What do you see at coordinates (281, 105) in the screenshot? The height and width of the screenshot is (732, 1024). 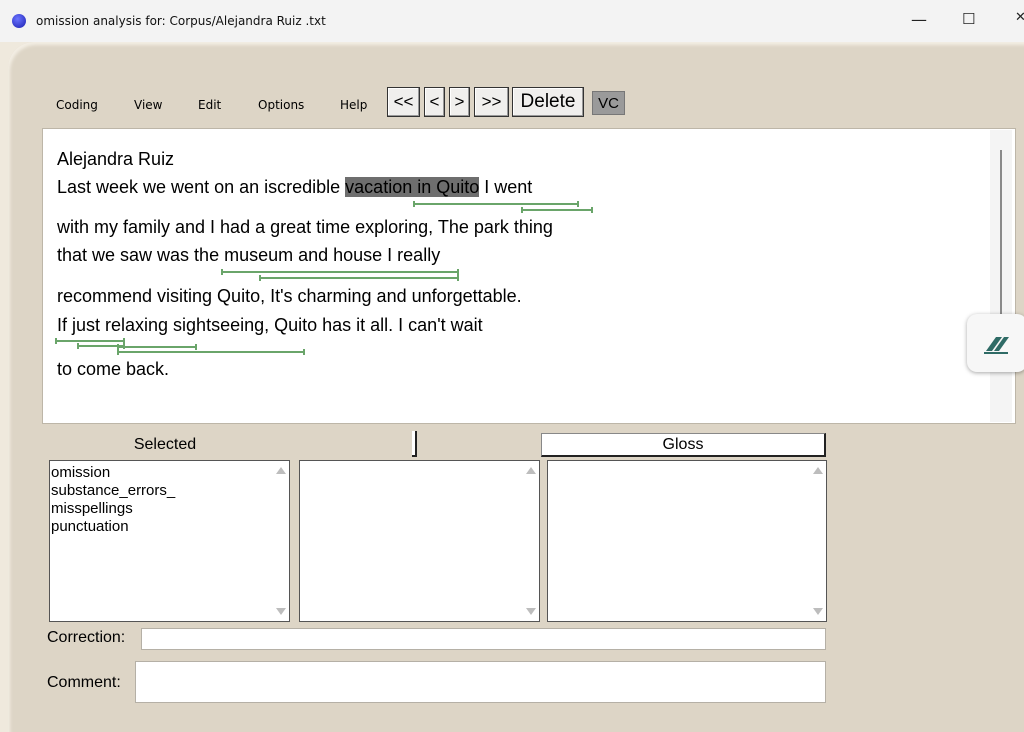 I see `menu-options: Options` at bounding box center [281, 105].